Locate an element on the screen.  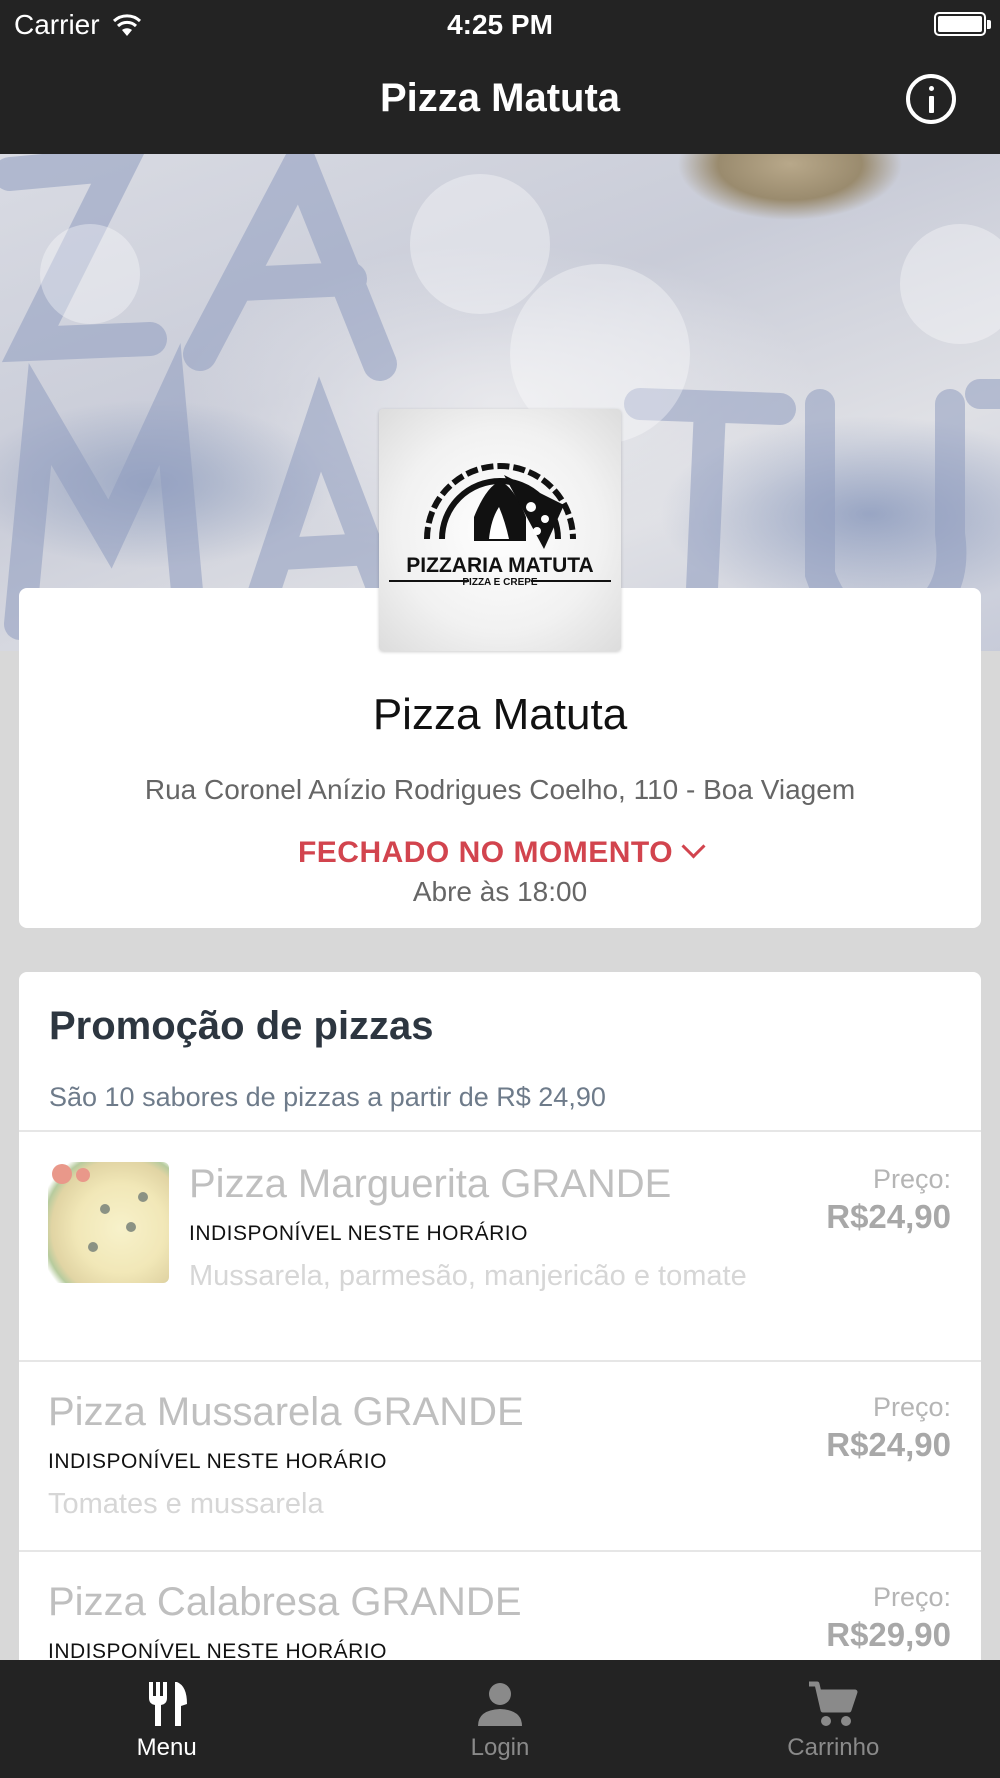
item-description: Mussarela, parmesão, manjericão e tomate is located at coordinates (468, 1276).